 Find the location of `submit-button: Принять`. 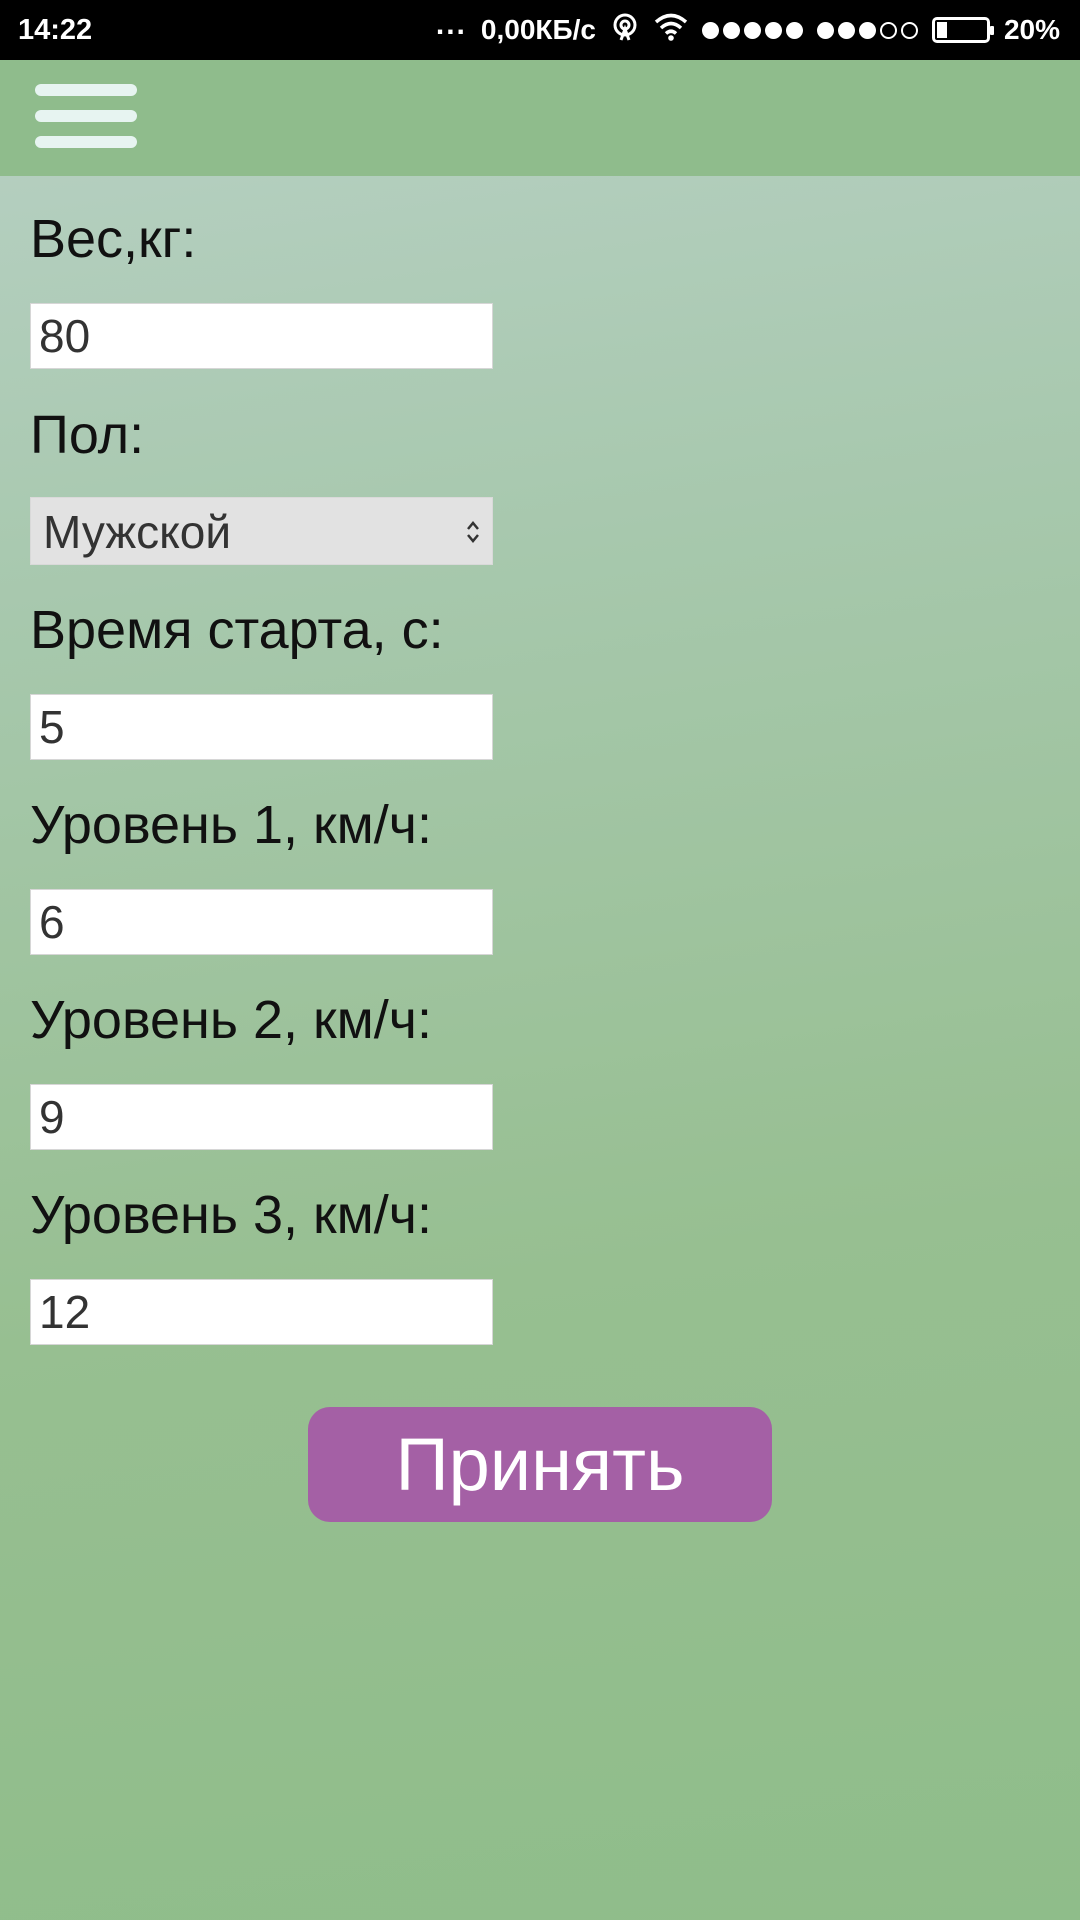

submit-button: Принять is located at coordinates (540, 1464).